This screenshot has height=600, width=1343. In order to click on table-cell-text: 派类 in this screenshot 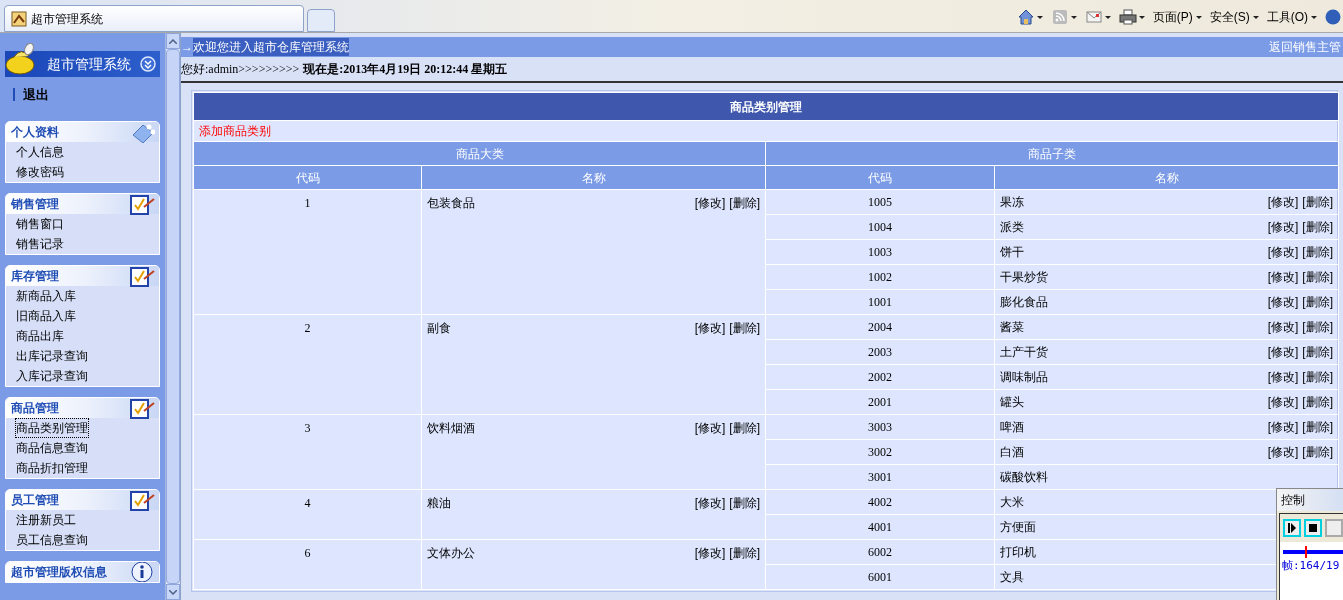, I will do `click(1012, 227)`.